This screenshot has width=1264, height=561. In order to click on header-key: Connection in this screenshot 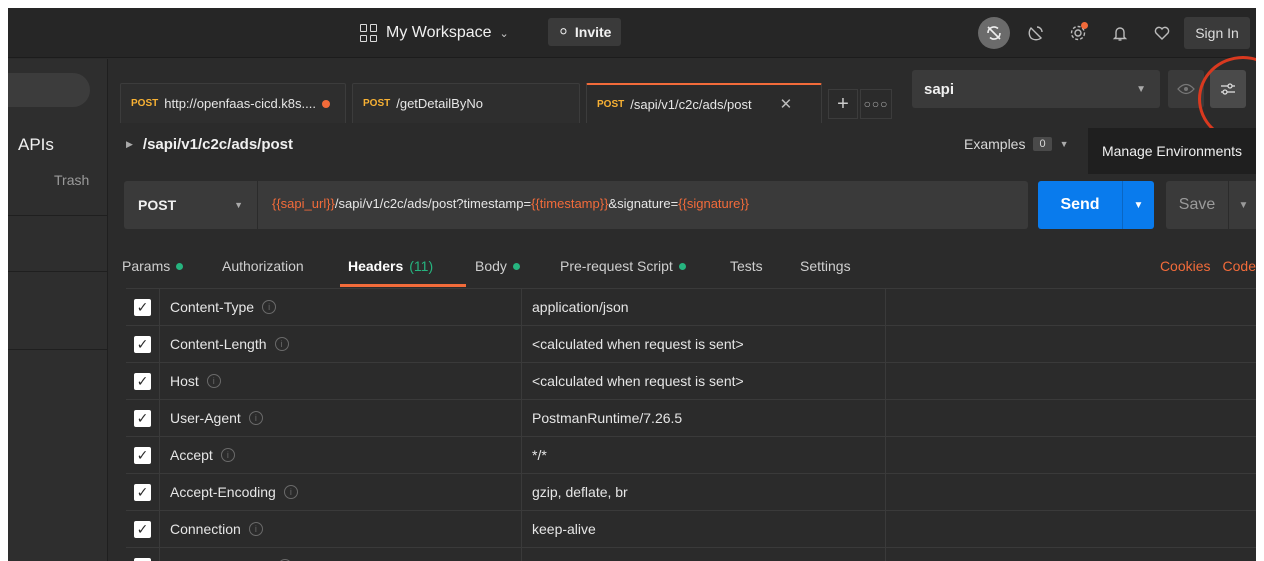, I will do `click(205, 529)`.